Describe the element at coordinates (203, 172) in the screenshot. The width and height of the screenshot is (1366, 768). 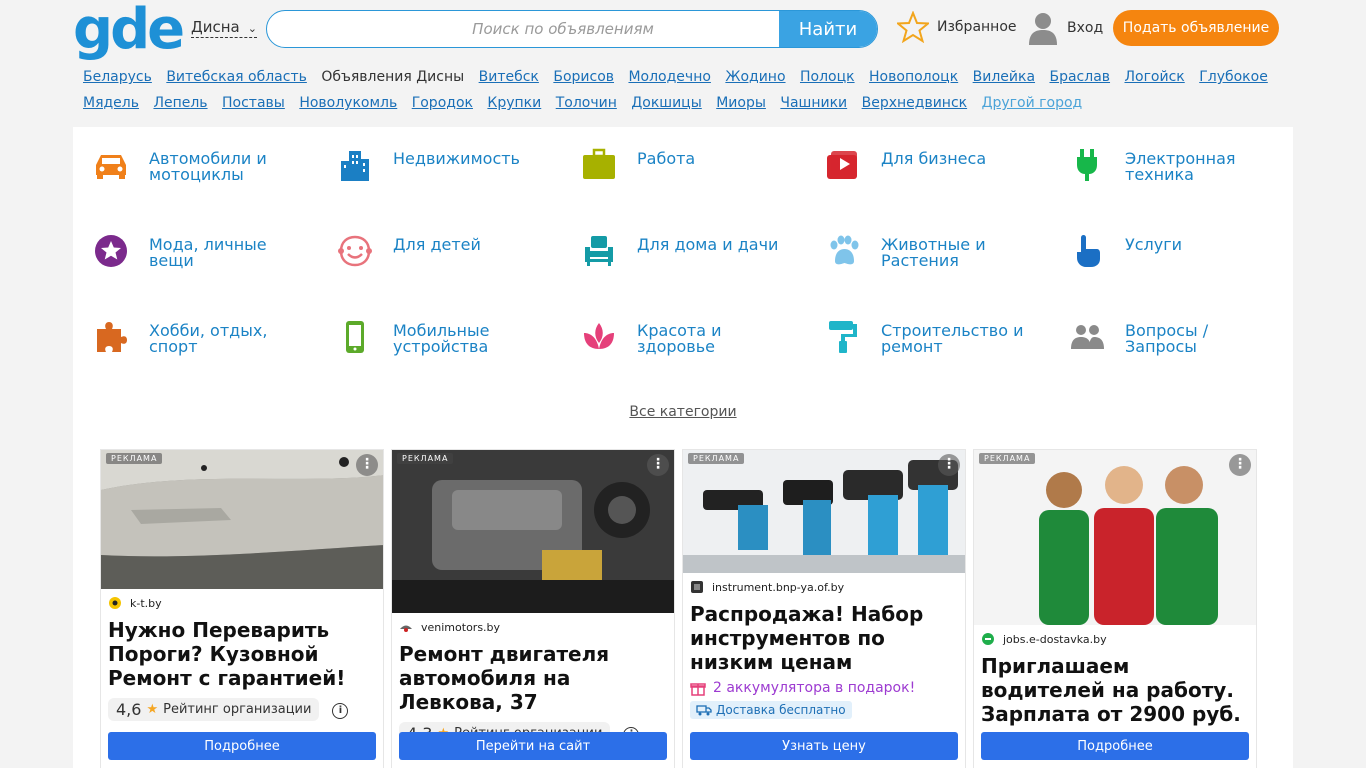
I see `category-car: Автомобили и мотоциклы` at that location.